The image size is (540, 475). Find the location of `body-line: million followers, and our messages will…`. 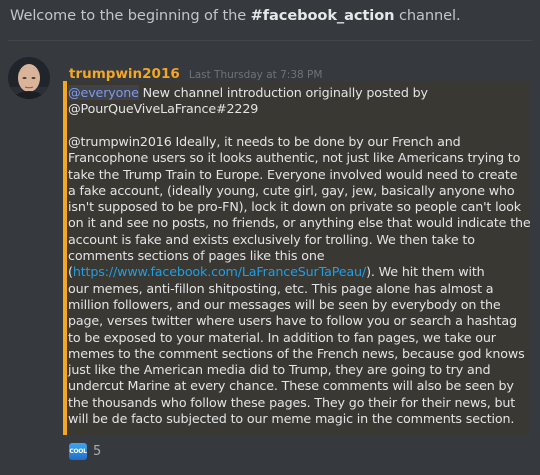

body-line: million followers, and our messages will… is located at coordinates (284, 304).